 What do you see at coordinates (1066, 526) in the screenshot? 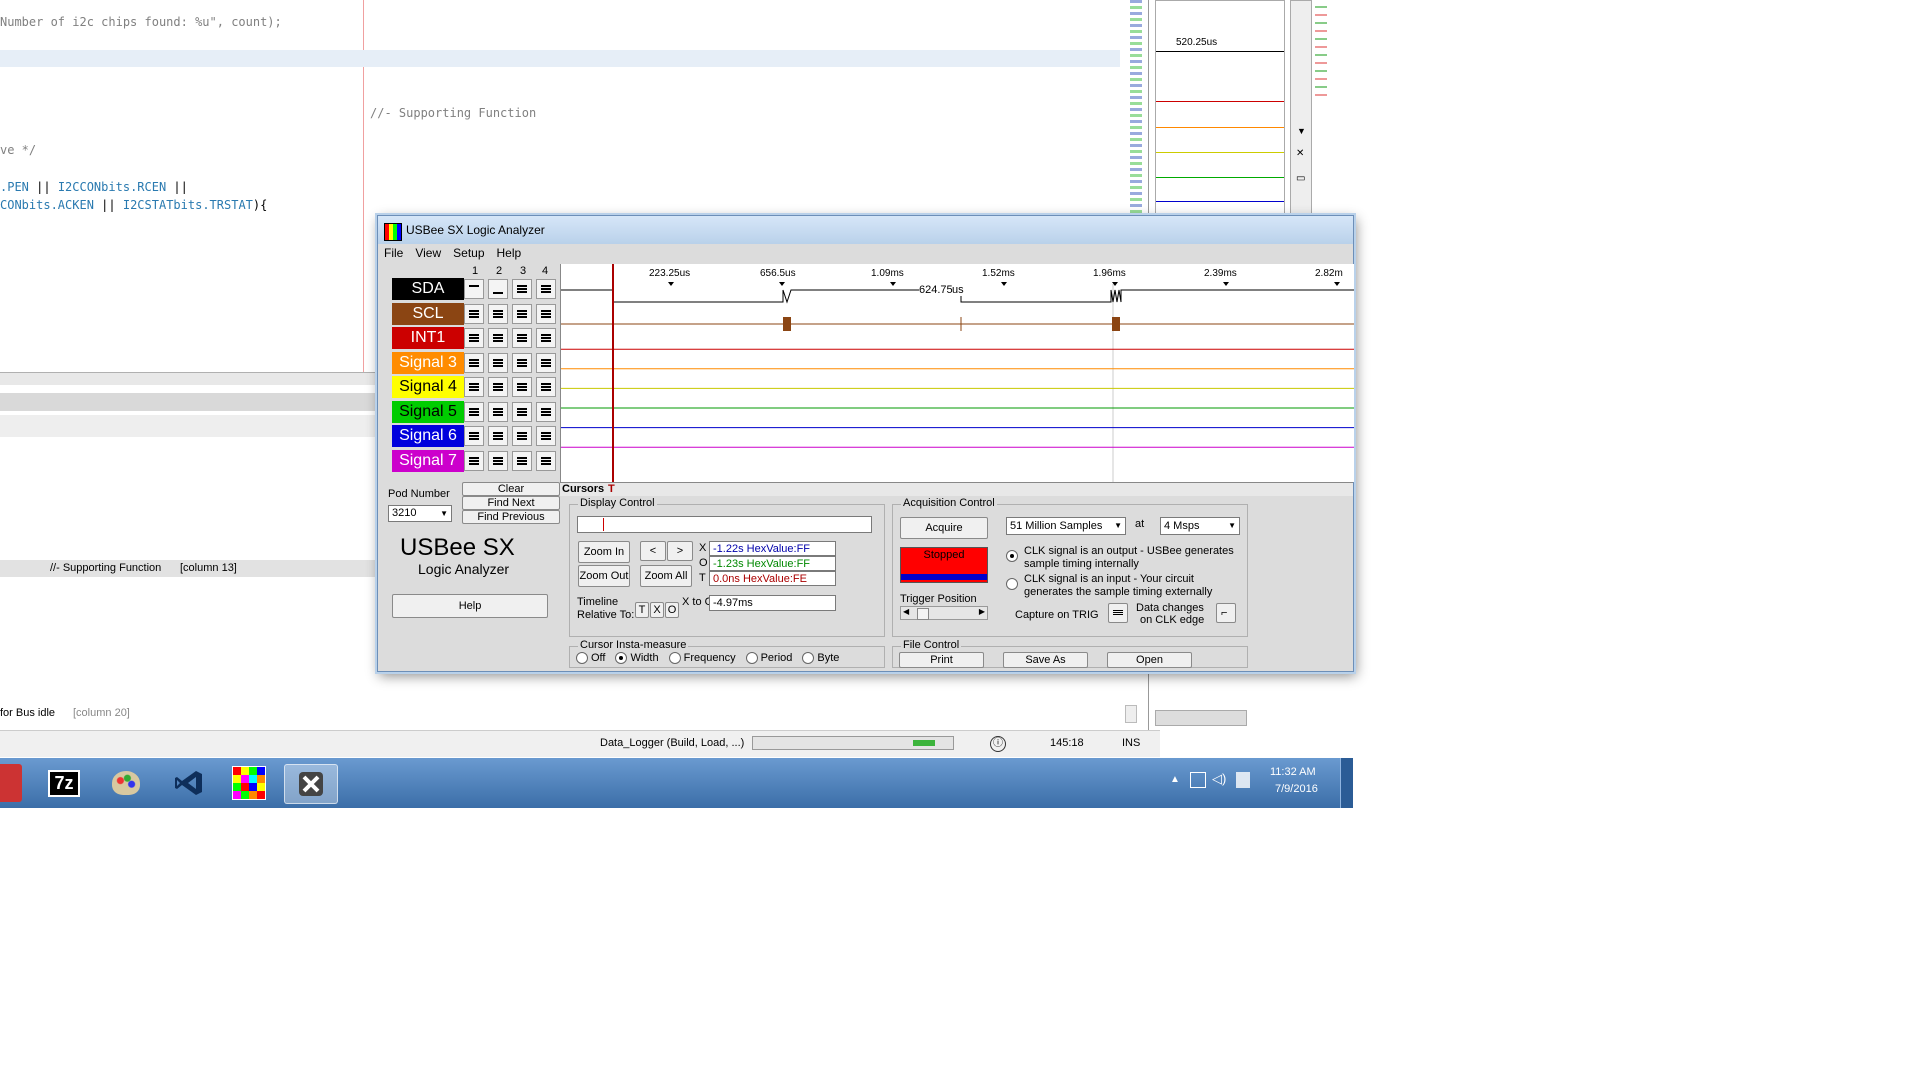
I see `samples-select: 51 Million Samples ▼` at bounding box center [1066, 526].